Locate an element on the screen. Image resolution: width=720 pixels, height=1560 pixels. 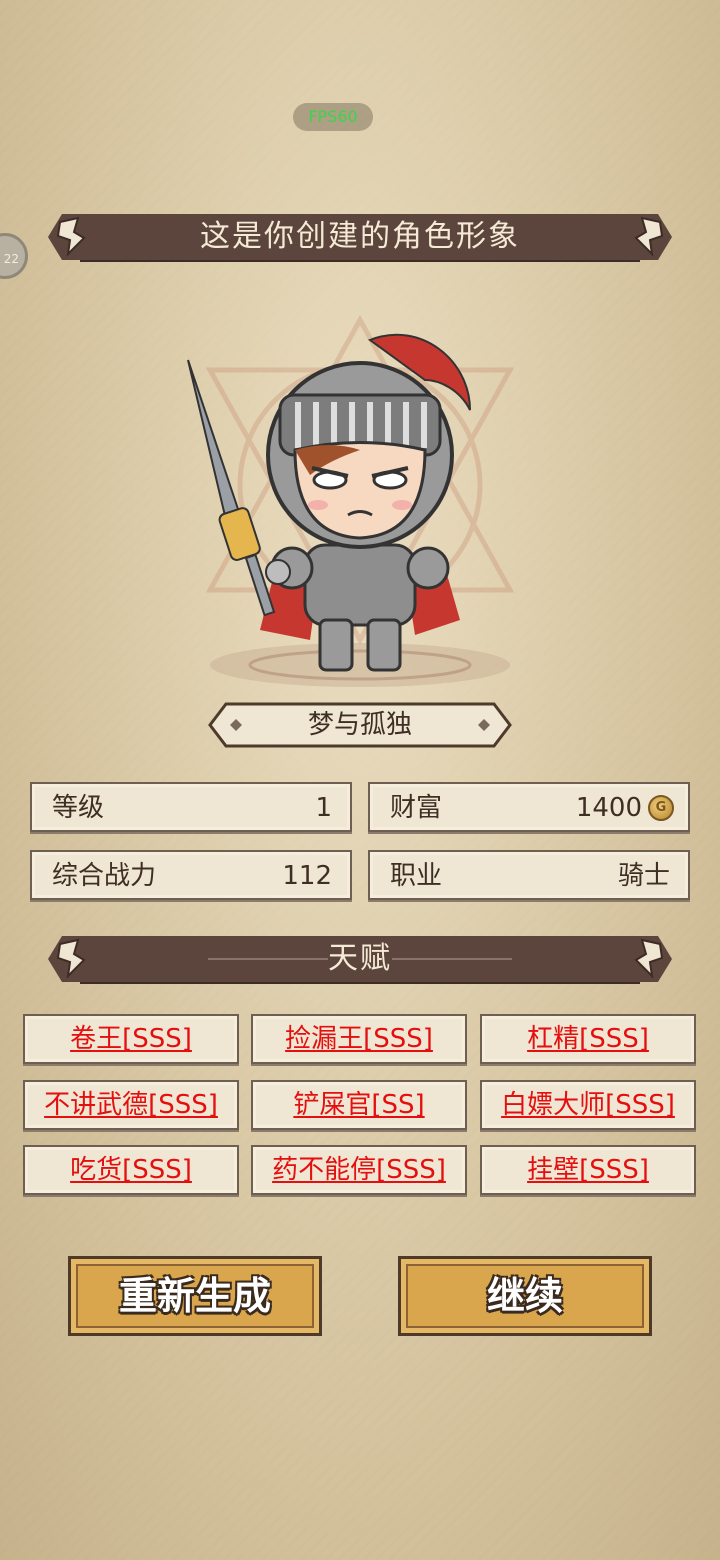
fps-counter: FPS60 is located at coordinates (333, 117).